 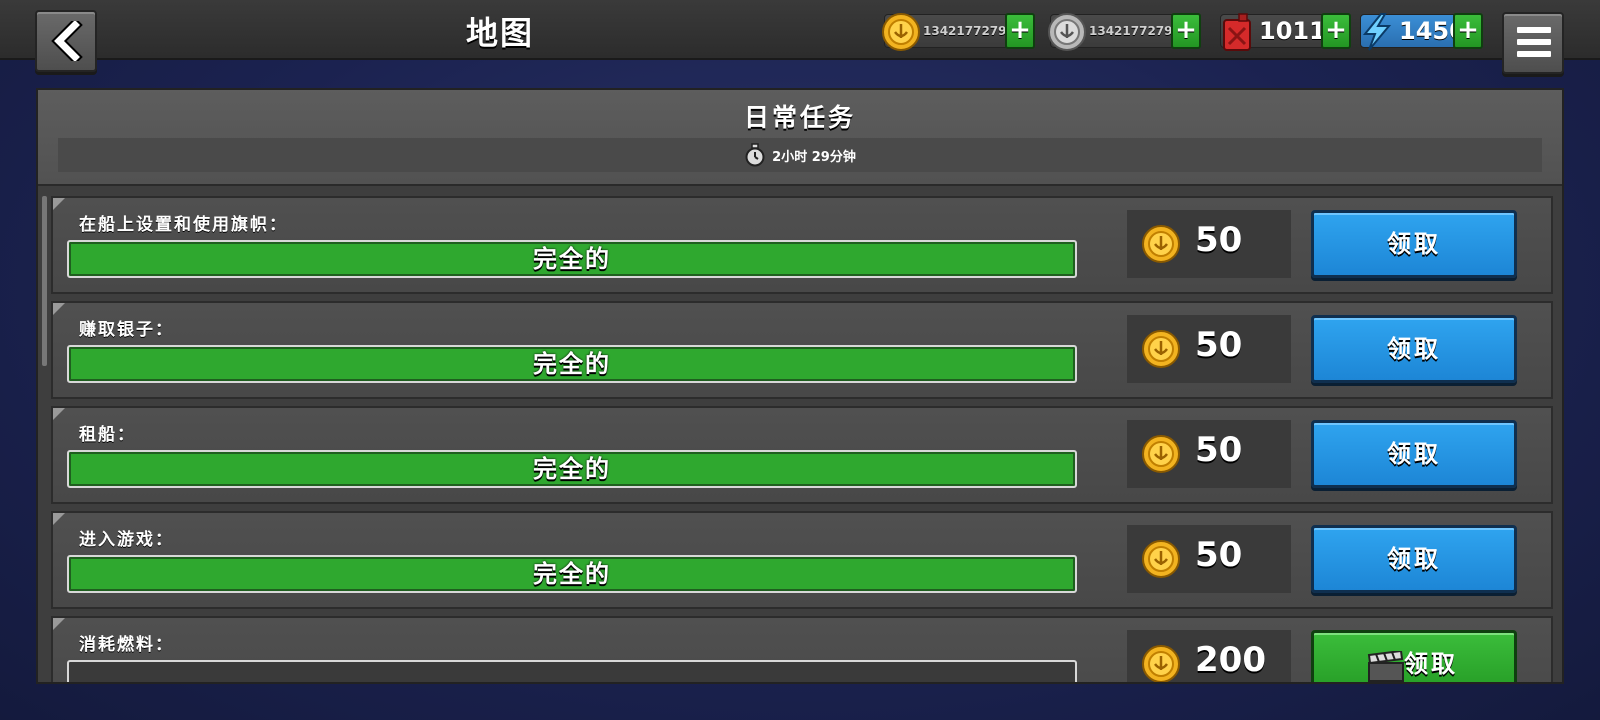 I want to click on task-row: 在船上设置和使用旗帜： 完全的 50 领取, so click(x=802, y=245).